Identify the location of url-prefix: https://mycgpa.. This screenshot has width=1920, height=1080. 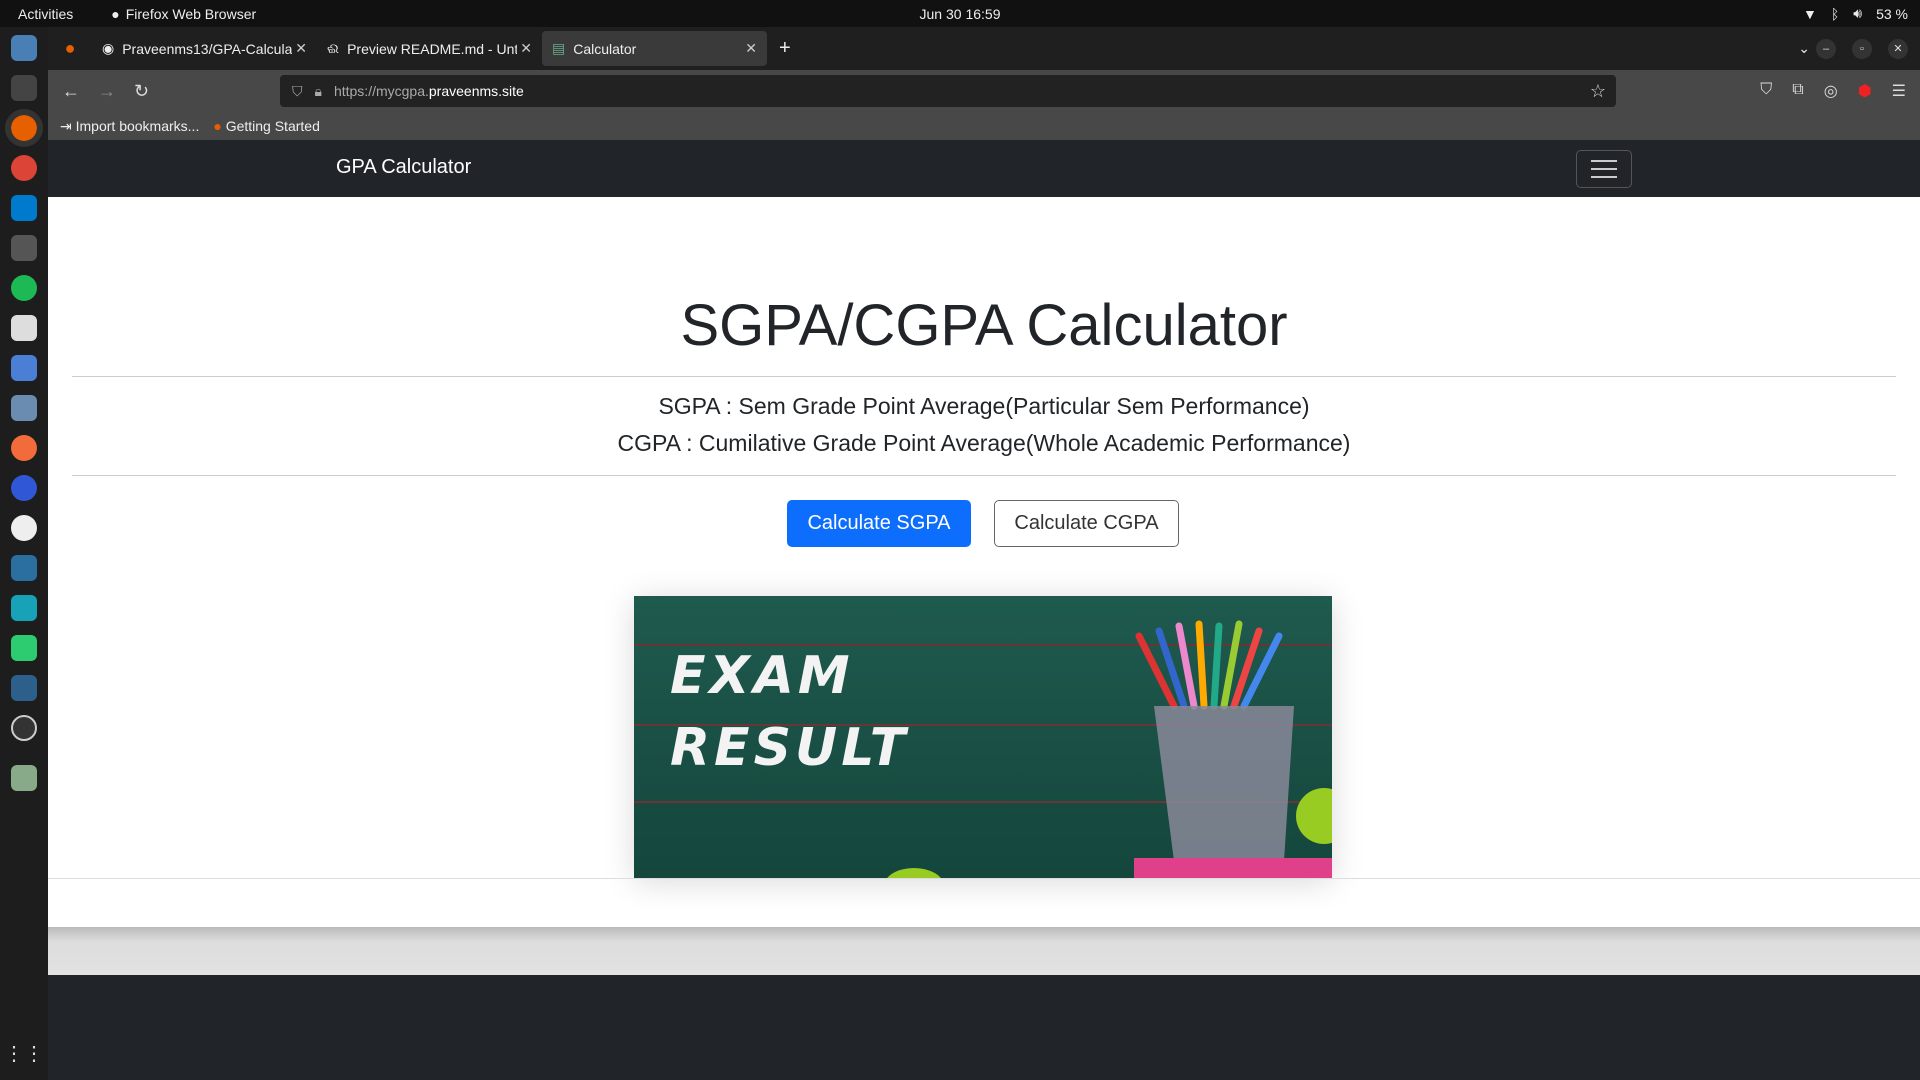
(381, 91).